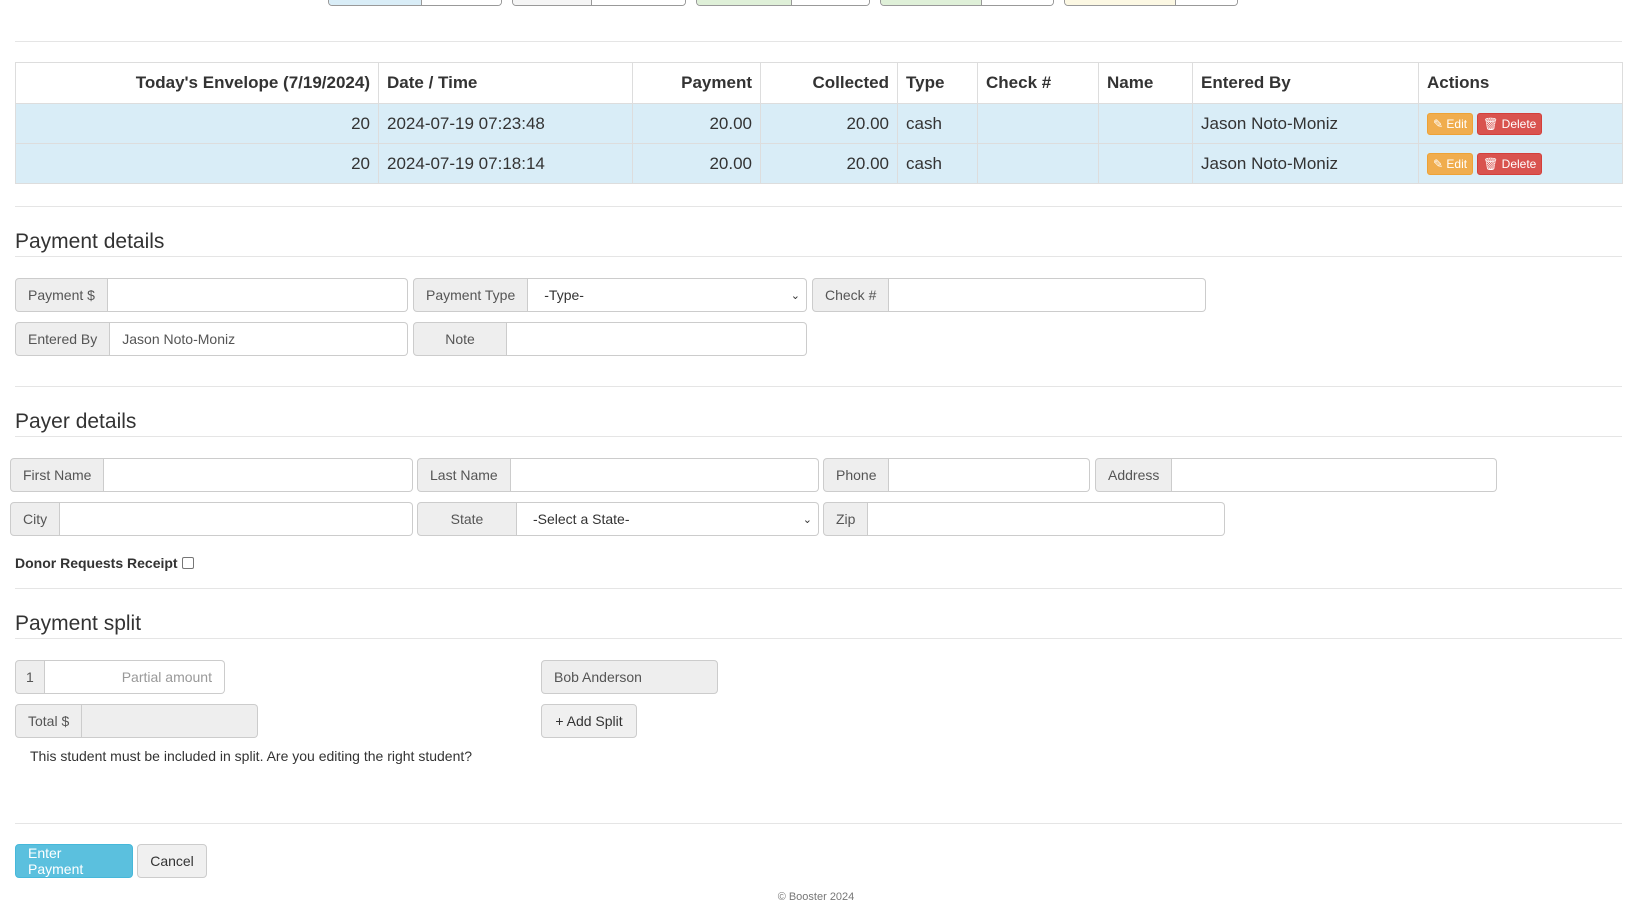 The height and width of the screenshot is (918, 1632). I want to click on col-header-entered-by: Entered By, so click(1305, 83).